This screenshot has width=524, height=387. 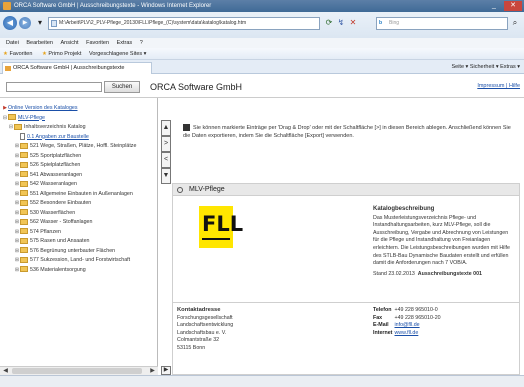 I want to click on address-line: Landschaftsbau e. V., so click(x=202, y=332).